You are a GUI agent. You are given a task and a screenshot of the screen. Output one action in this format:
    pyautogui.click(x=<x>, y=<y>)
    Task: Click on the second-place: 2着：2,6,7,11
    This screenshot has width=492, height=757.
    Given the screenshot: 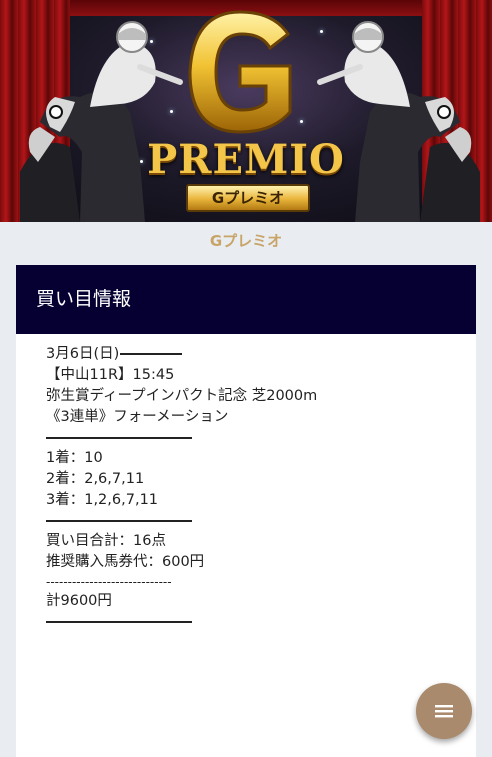 What is the action you would take?
    pyautogui.click(x=95, y=479)
    